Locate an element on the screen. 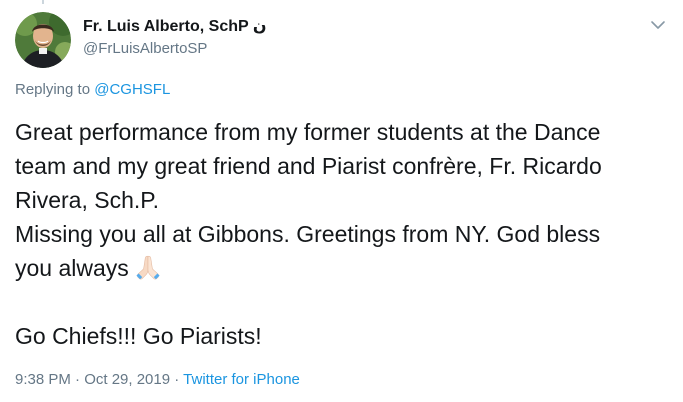 The height and width of the screenshot is (402, 683). avatar-photo is located at coordinates (43, 40).